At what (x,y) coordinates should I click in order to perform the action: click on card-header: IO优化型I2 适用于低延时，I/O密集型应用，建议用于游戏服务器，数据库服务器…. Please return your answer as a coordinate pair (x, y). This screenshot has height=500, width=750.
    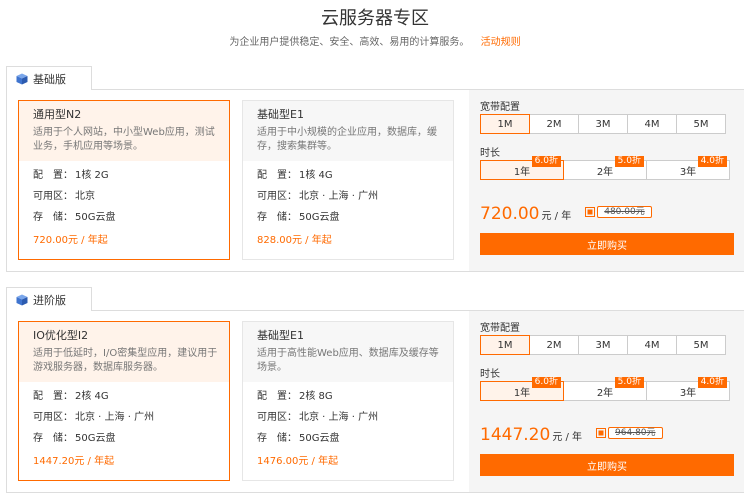
    Looking at the image, I should click on (124, 352).